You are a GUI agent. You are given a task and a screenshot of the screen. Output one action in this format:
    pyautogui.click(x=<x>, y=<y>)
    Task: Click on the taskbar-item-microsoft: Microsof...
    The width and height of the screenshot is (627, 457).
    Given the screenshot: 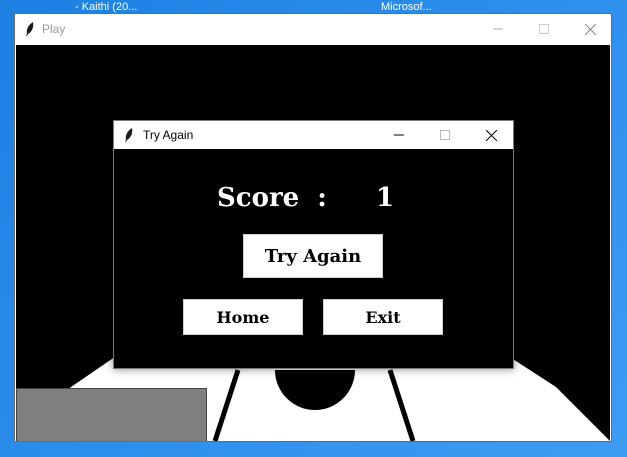 What is the action you would take?
    pyautogui.click(x=406, y=7)
    